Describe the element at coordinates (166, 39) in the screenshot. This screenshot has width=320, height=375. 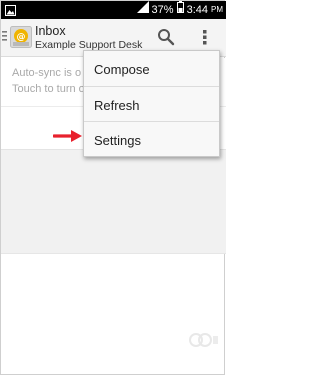
I see `search-icon` at that location.